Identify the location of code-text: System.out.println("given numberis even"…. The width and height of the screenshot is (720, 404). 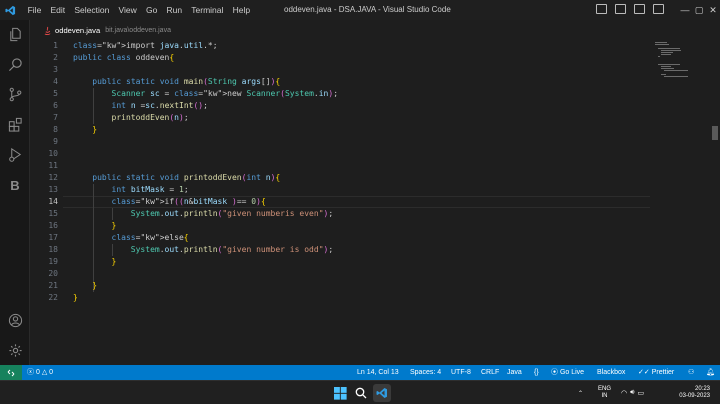
(203, 214).